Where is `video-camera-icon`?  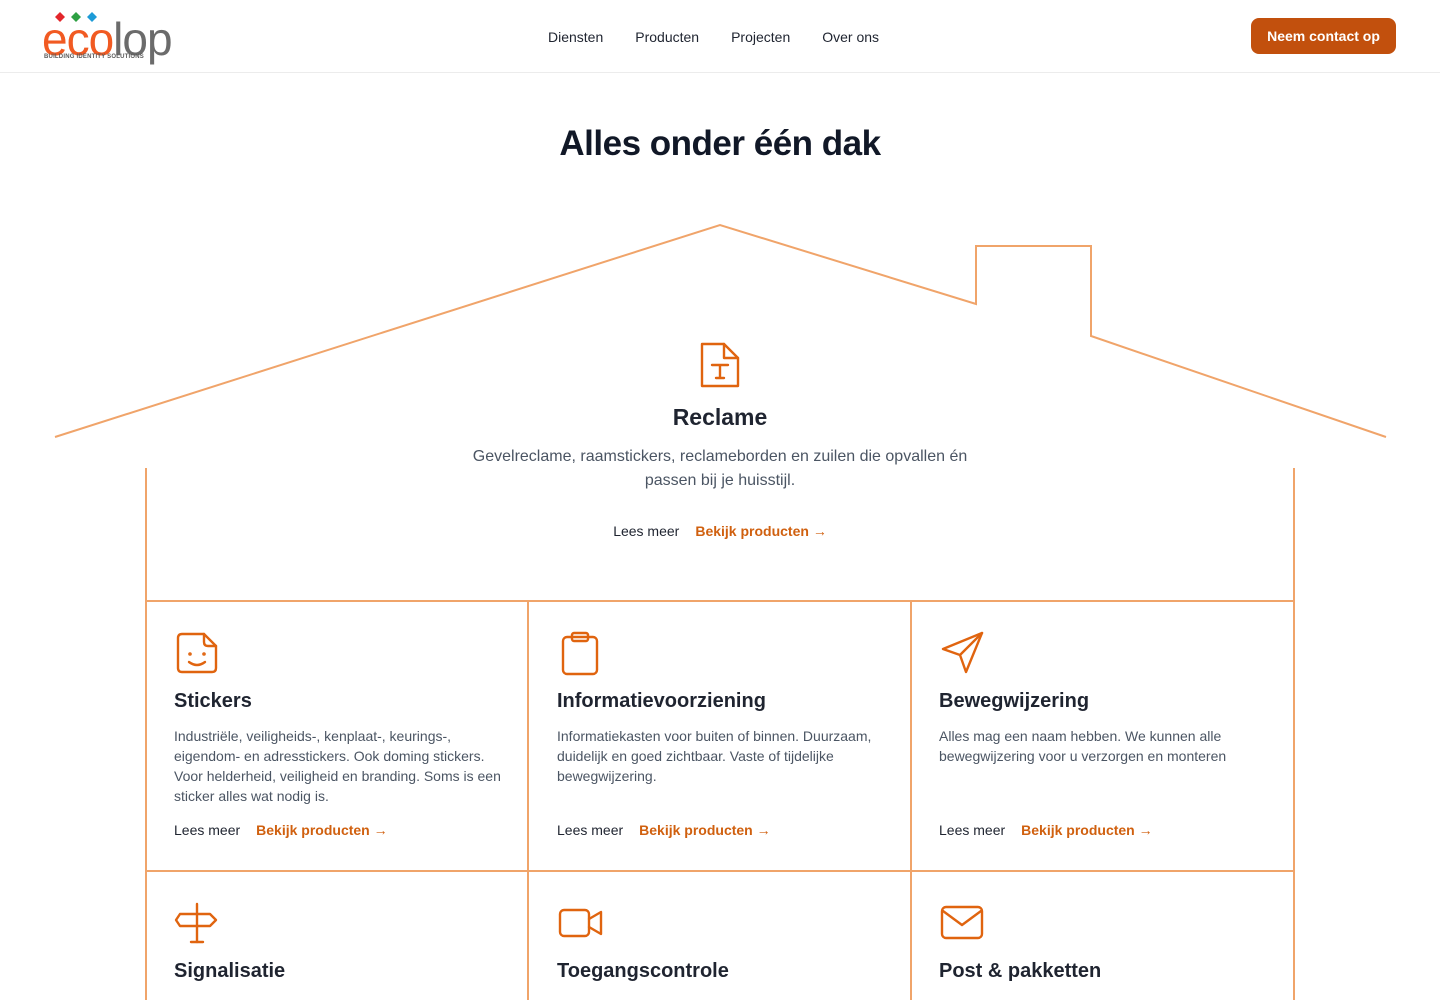 video-camera-icon is located at coordinates (580, 923).